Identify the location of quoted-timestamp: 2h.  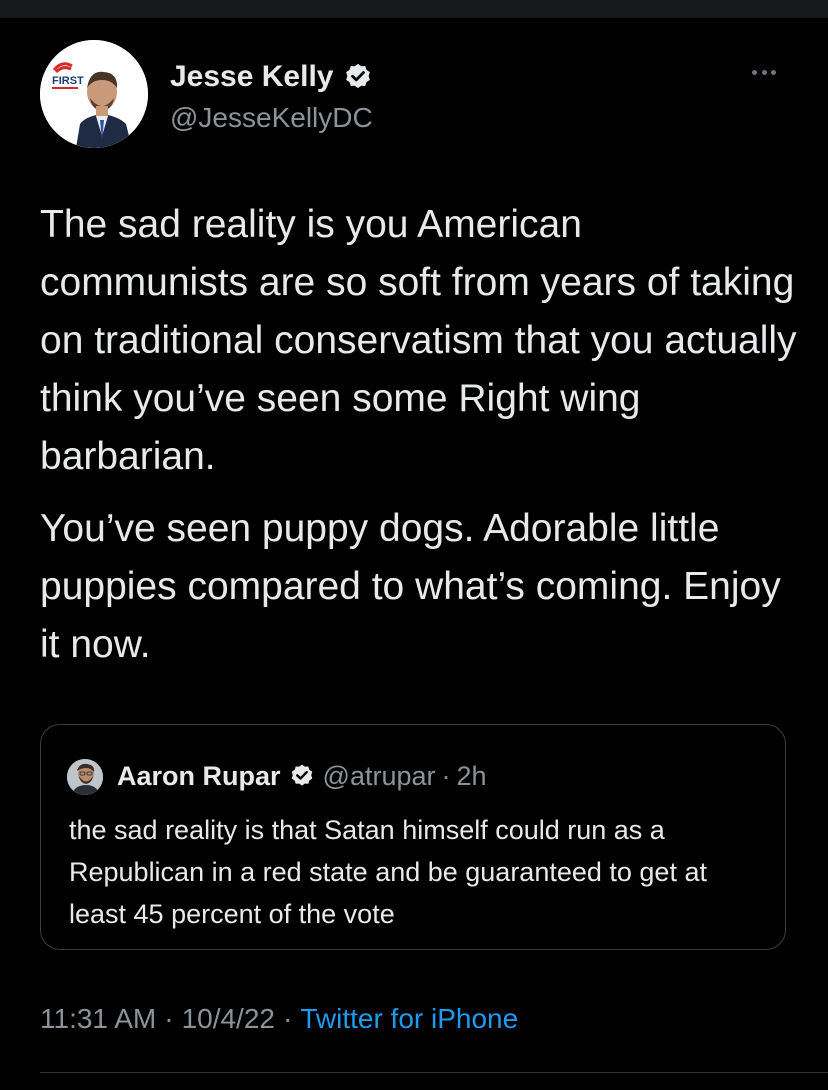
(472, 776).